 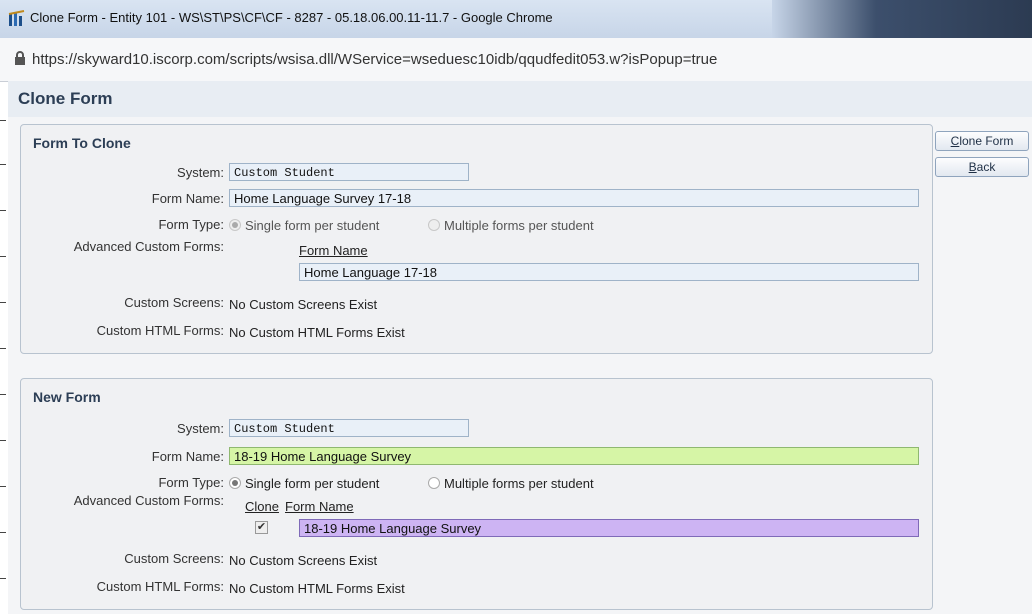 I want to click on new-advanced-form-name-input: 18-19 Home Language Survey, so click(x=609, y=528).